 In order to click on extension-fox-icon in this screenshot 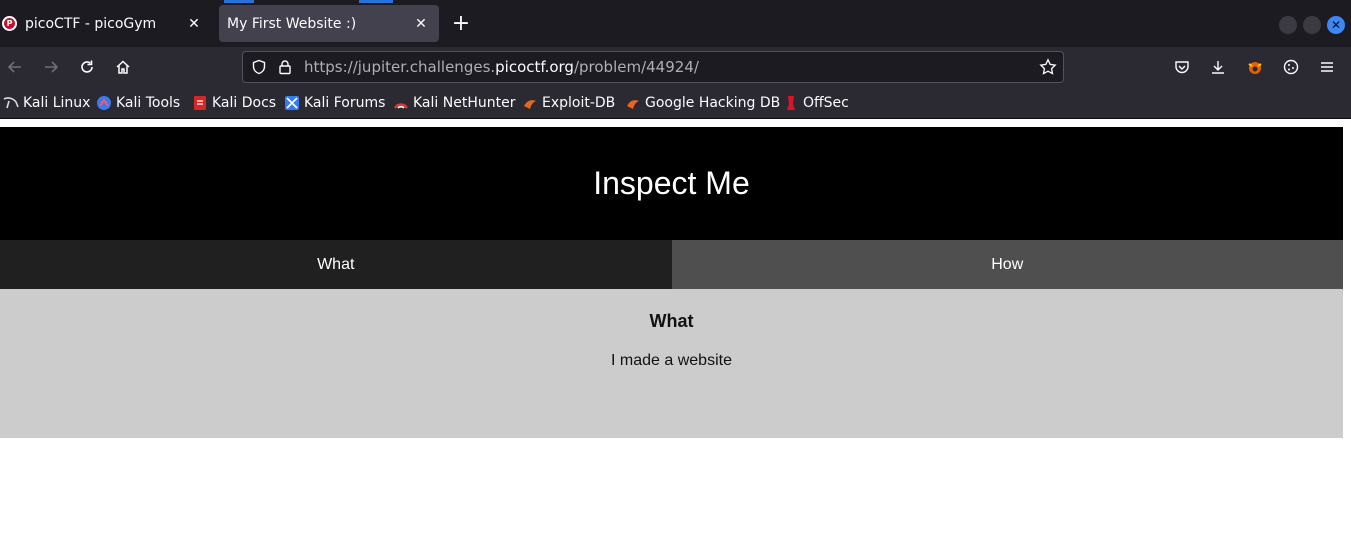, I will do `click(1255, 67)`.